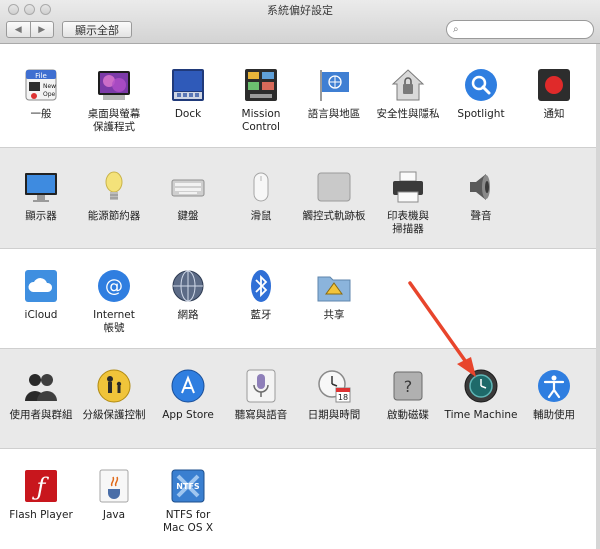  I want to click on pref-security-privacy: 安全性與隱私, so click(408, 94).